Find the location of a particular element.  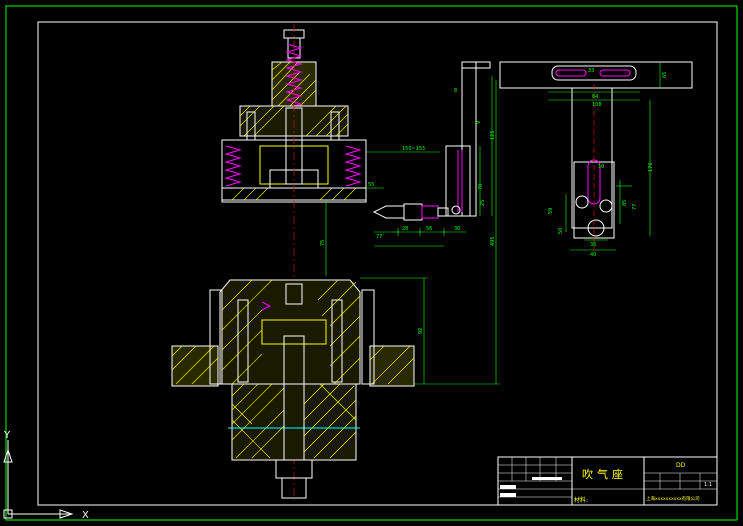

dim-77: 77 is located at coordinates (379, 237).